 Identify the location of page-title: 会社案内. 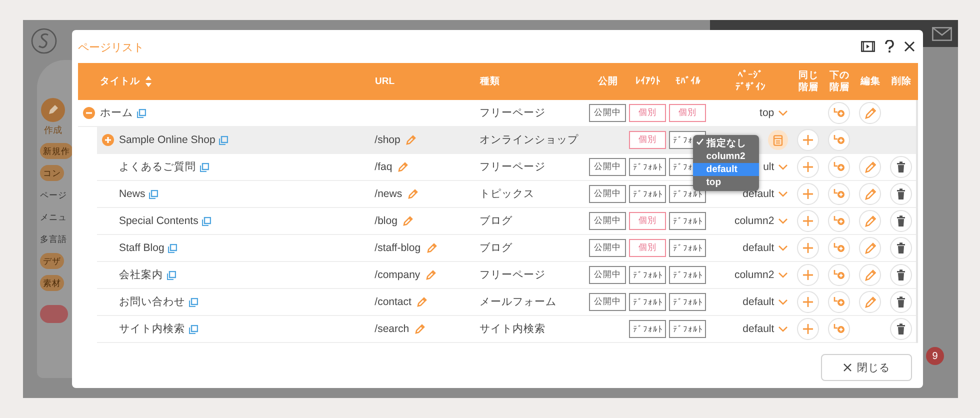
(140, 275).